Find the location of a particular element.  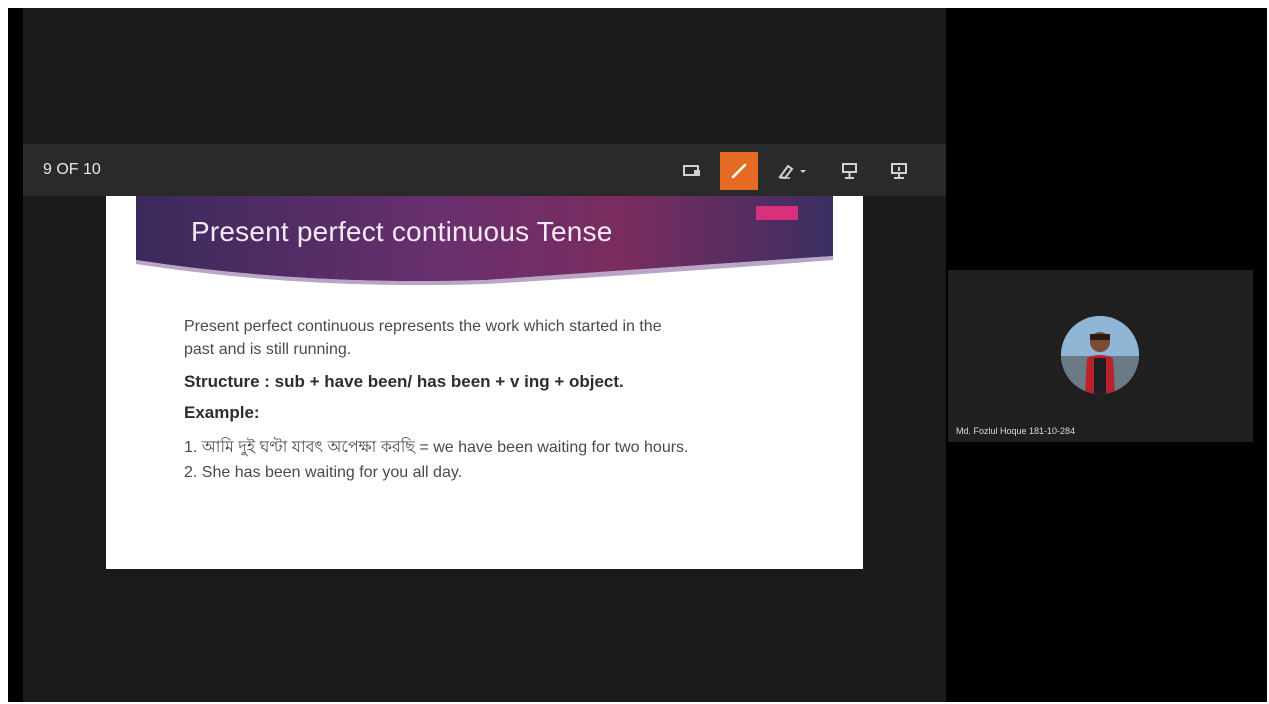

example-heading: Example: is located at coordinates (222, 412).